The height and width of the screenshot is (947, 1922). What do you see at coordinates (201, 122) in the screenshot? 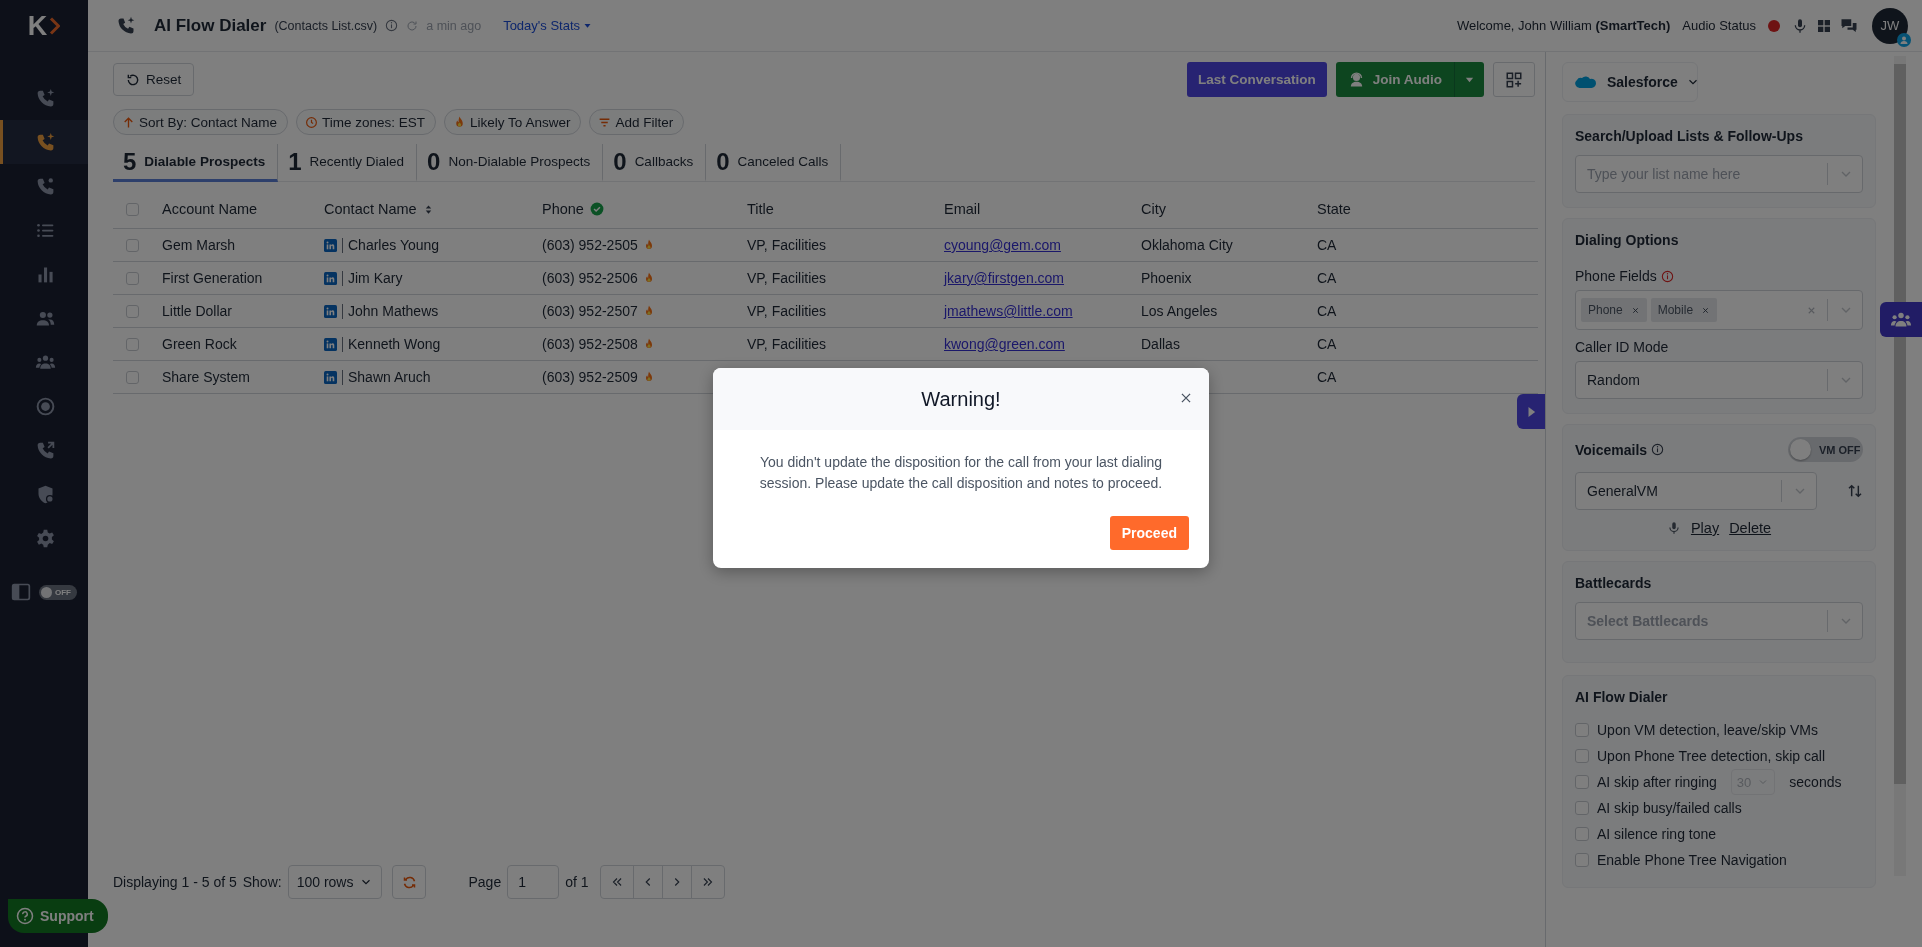
I see `filter-chip: Sort By: Contact Name` at bounding box center [201, 122].